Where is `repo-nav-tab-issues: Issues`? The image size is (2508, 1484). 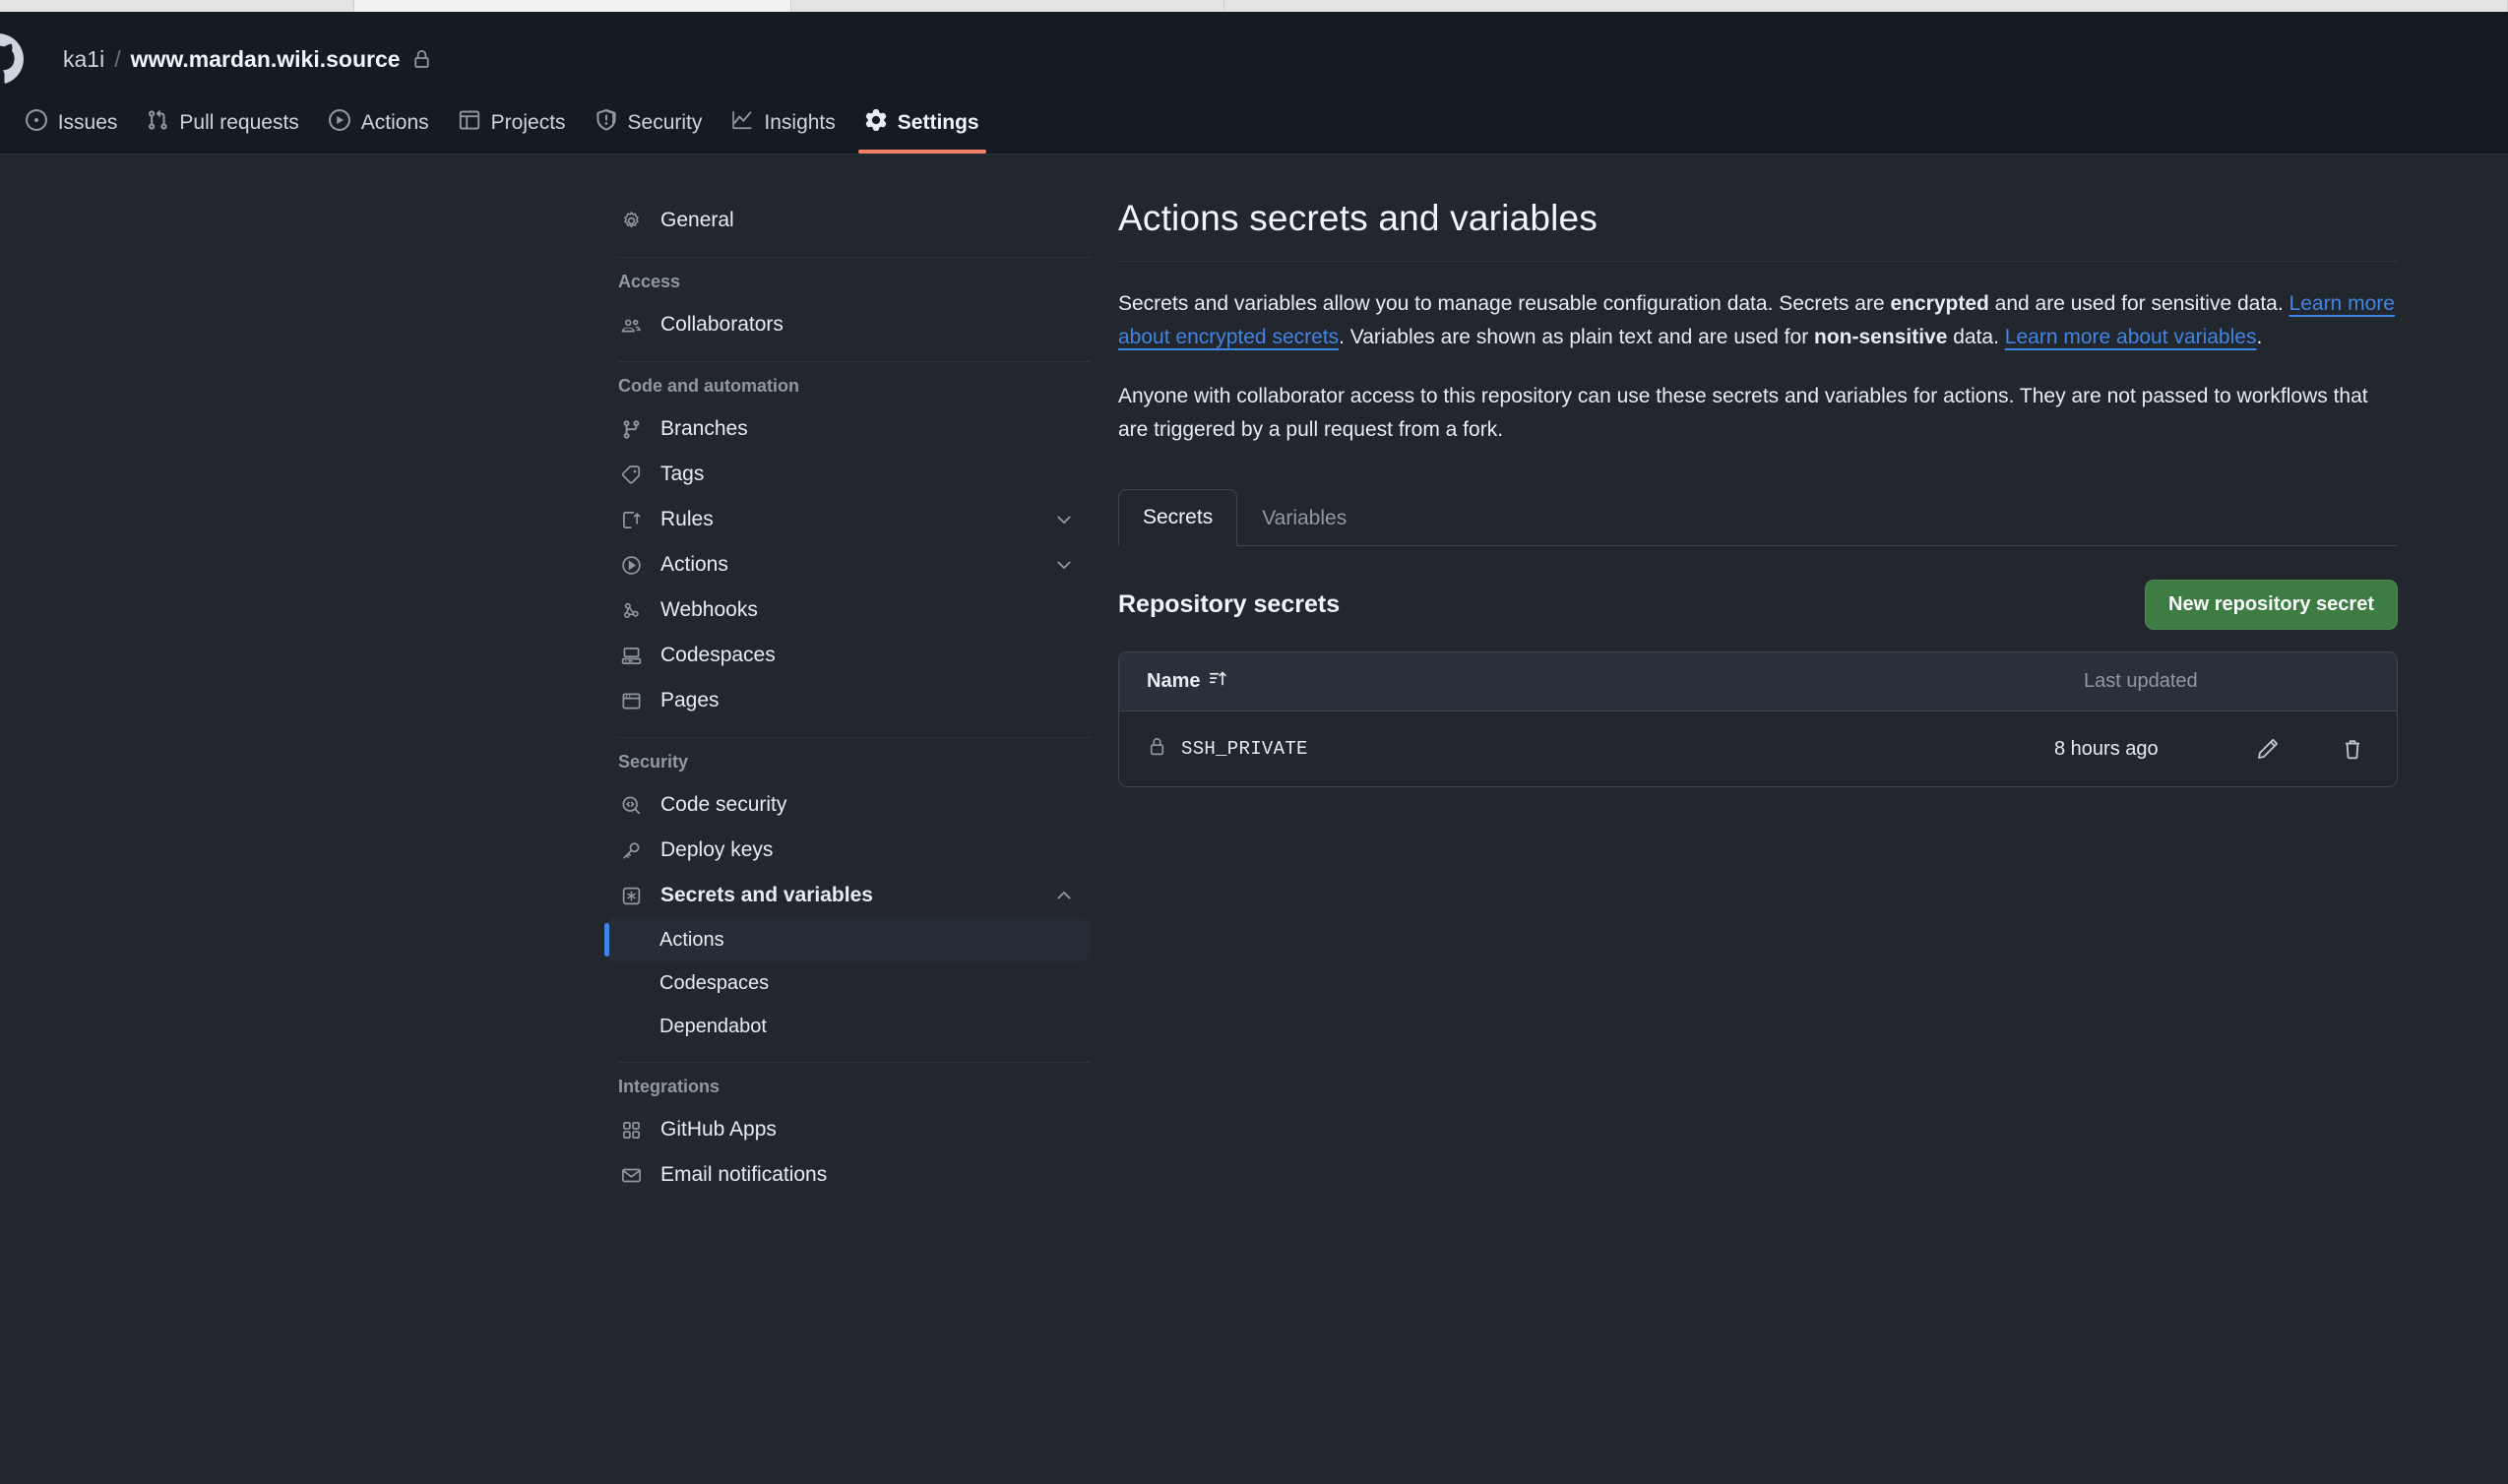
repo-nav-tab-issues: Issues is located at coordinates (72, 124).